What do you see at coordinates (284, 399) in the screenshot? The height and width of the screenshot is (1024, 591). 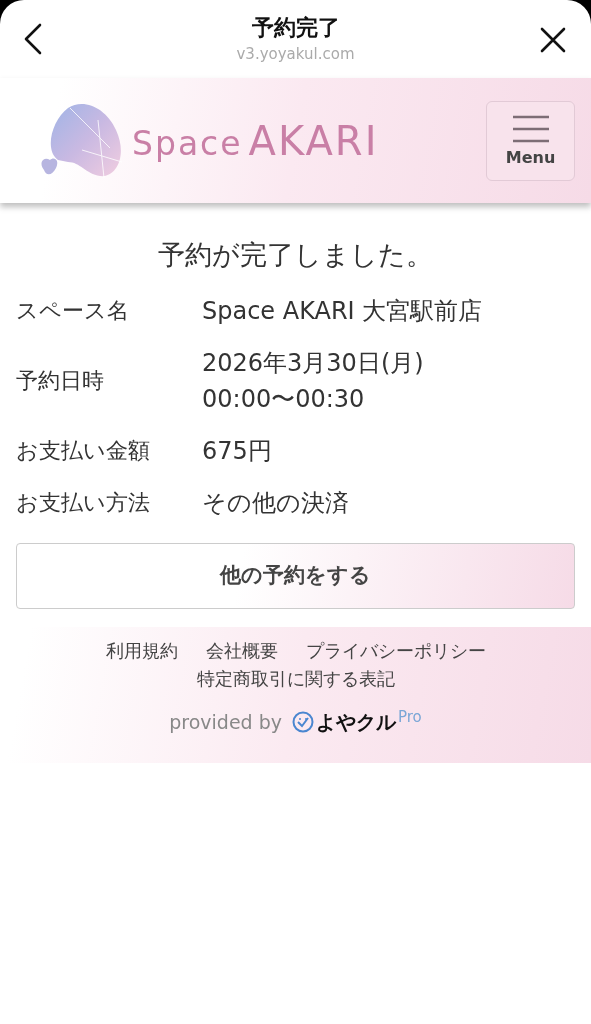 I see `detail-value: 00:00〜00:30` at bounding box center [284, 399].